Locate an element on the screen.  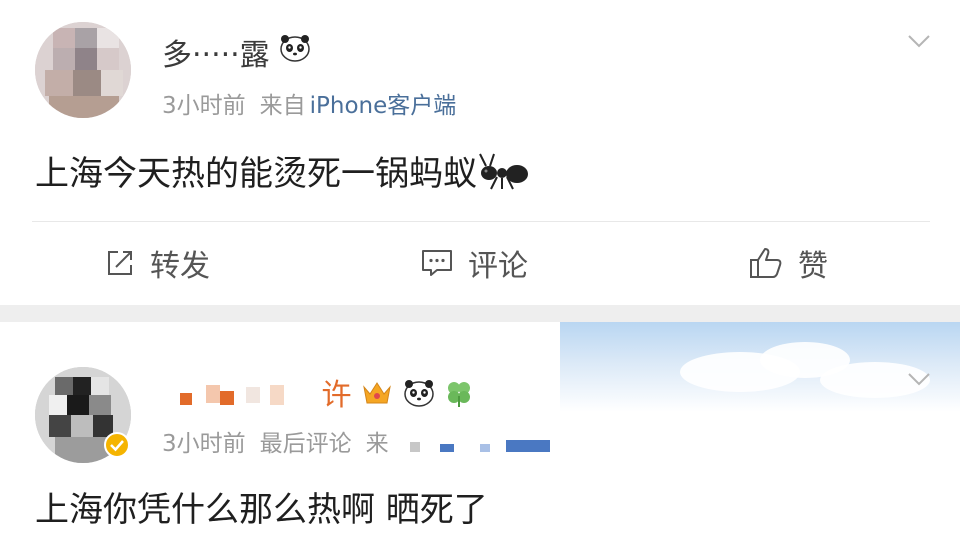
avatar-pixelated-image is located at coordinates (83, 70).